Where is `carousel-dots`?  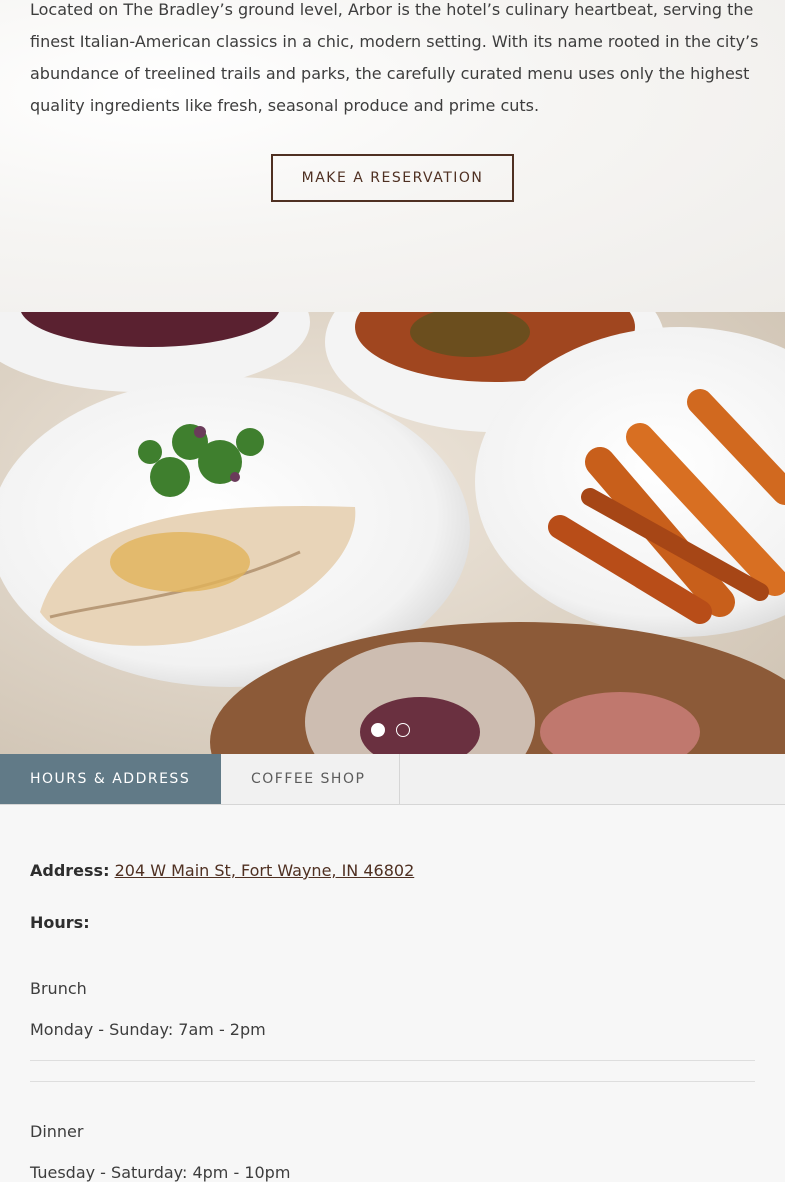
carousel-dots is located at coordinates (390, 730).